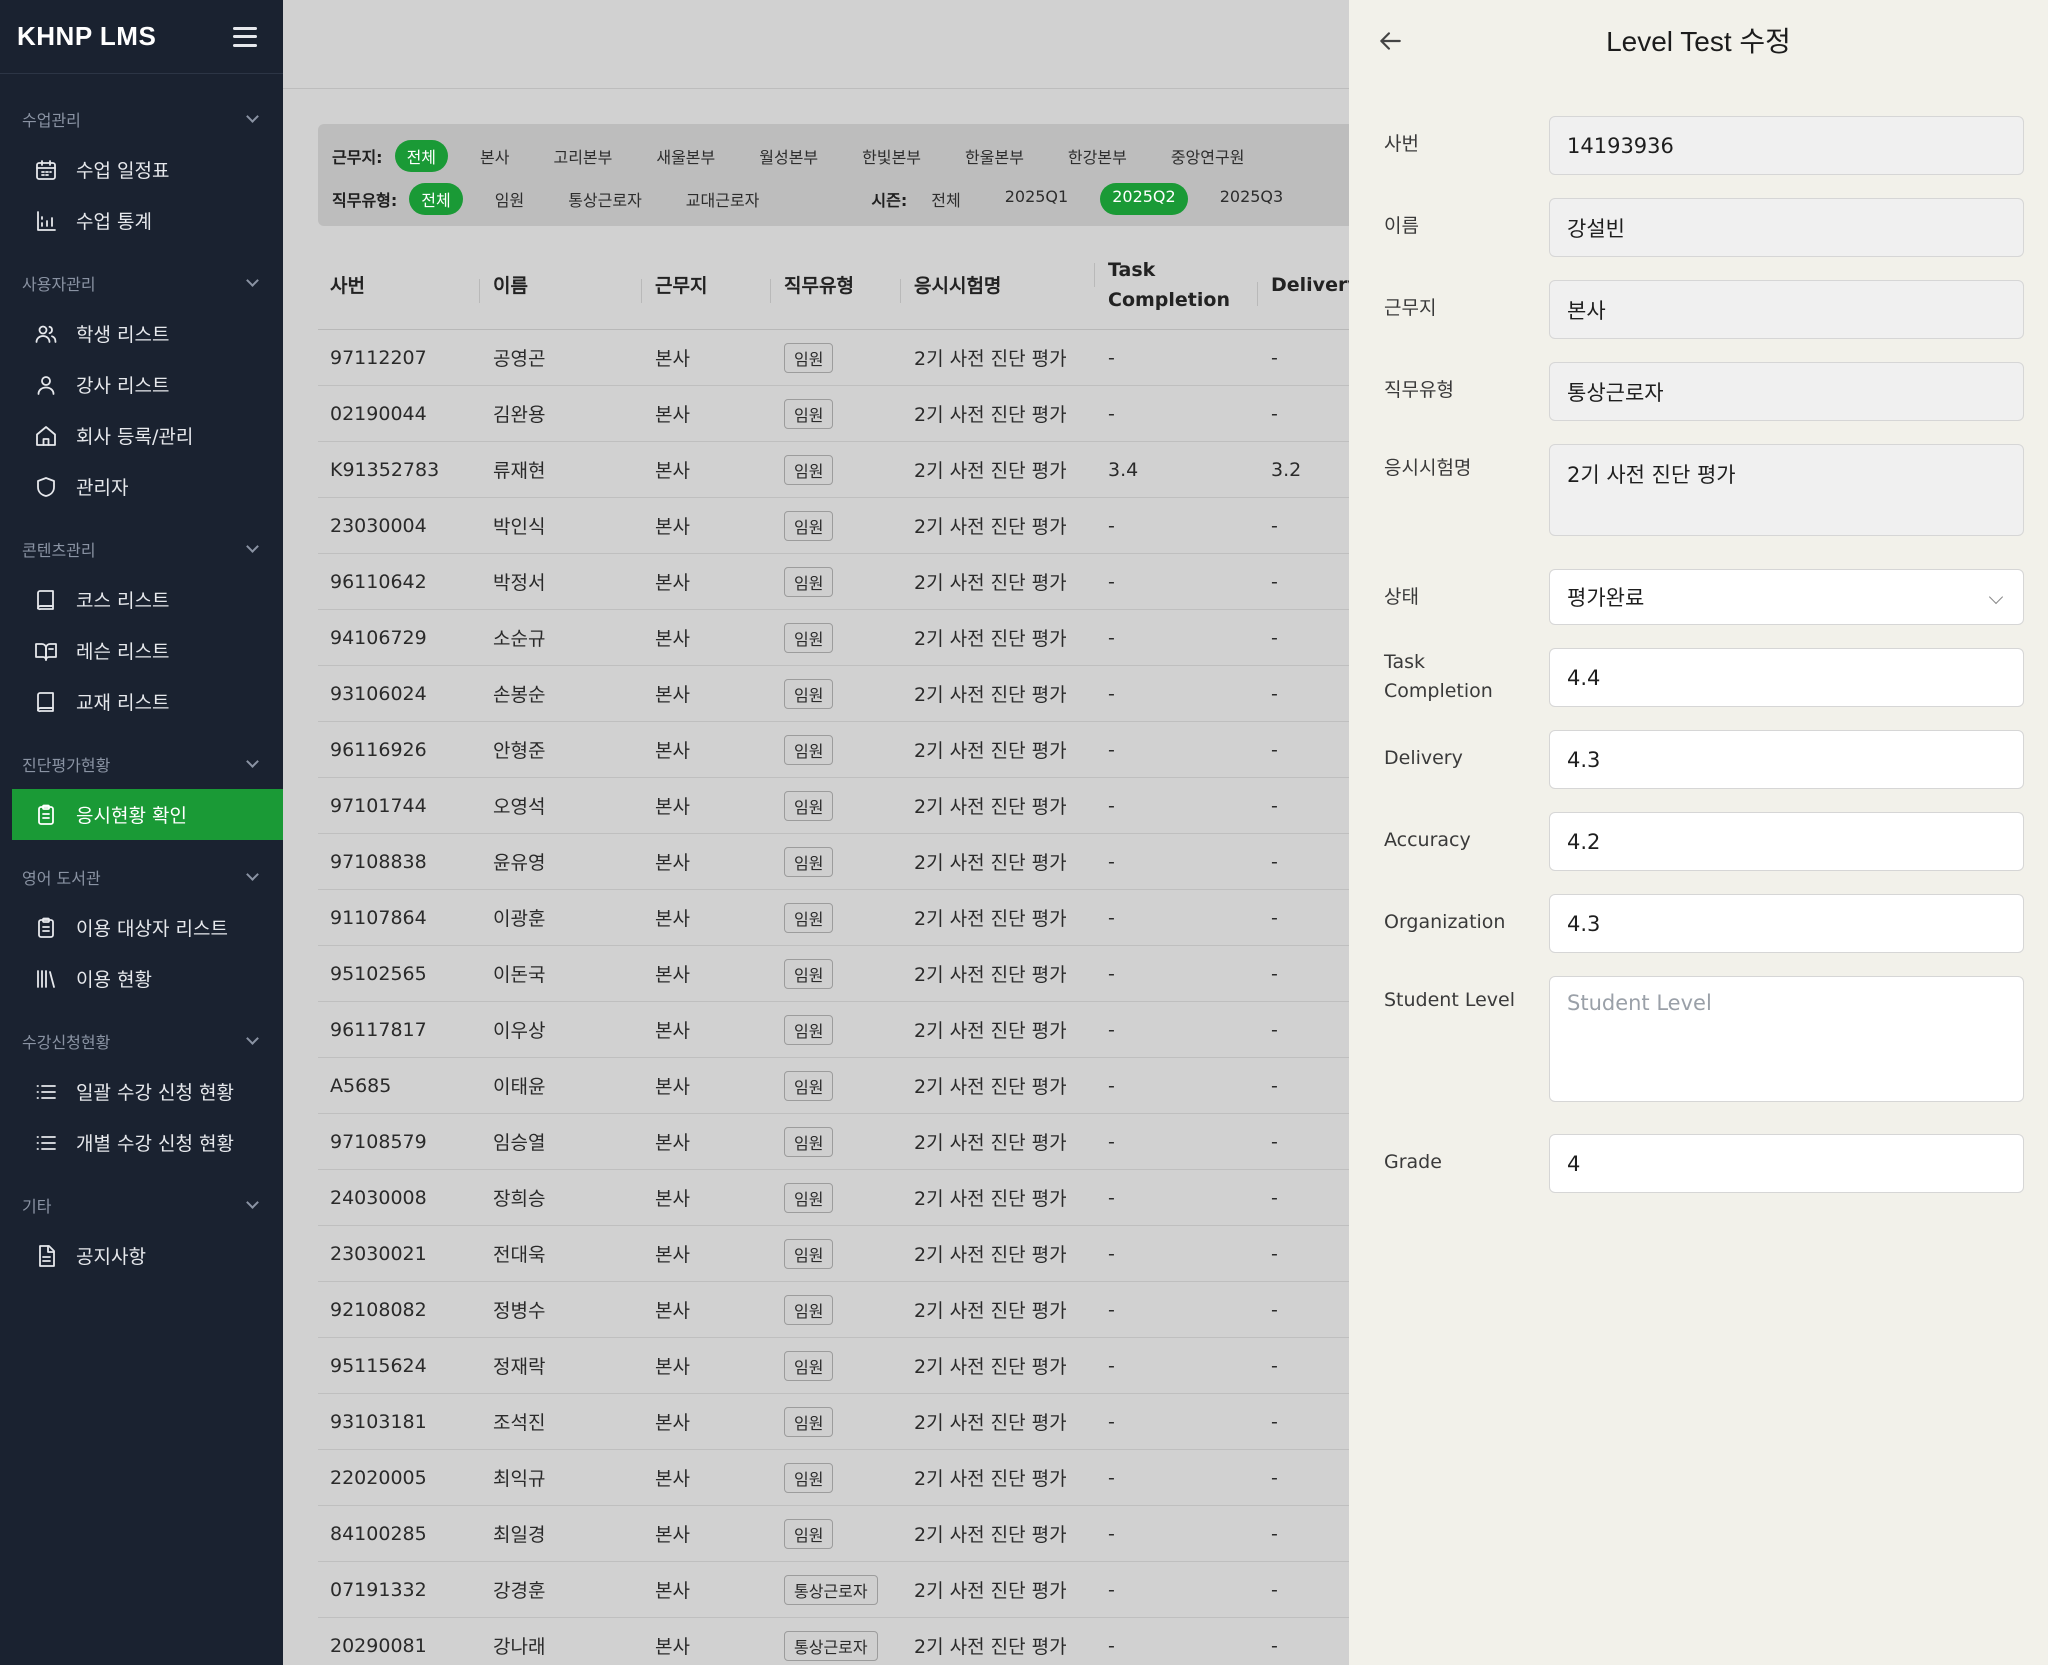 The width and height of the screenshot is (2048, 1665). I want to click on back-arrow-icon, so click(1390, 41).